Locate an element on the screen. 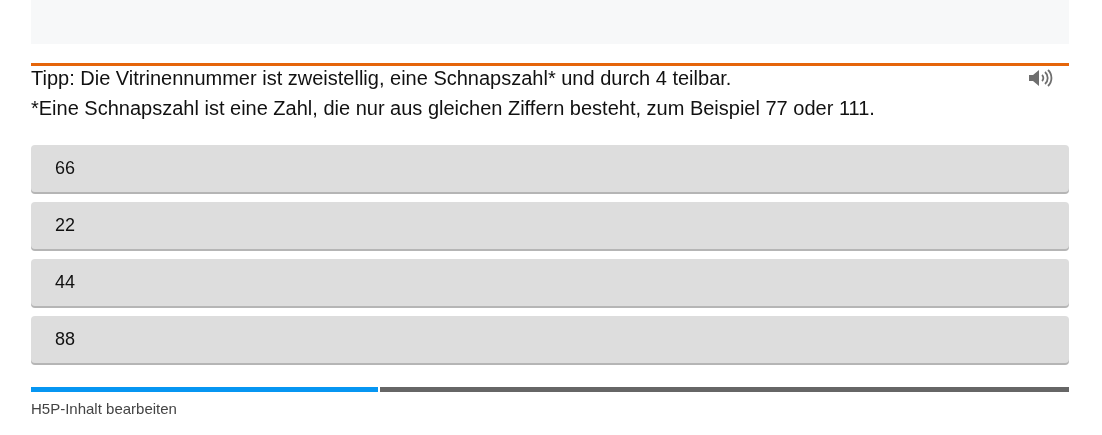  answer-option: 22 is located at coordinates (550, 225).